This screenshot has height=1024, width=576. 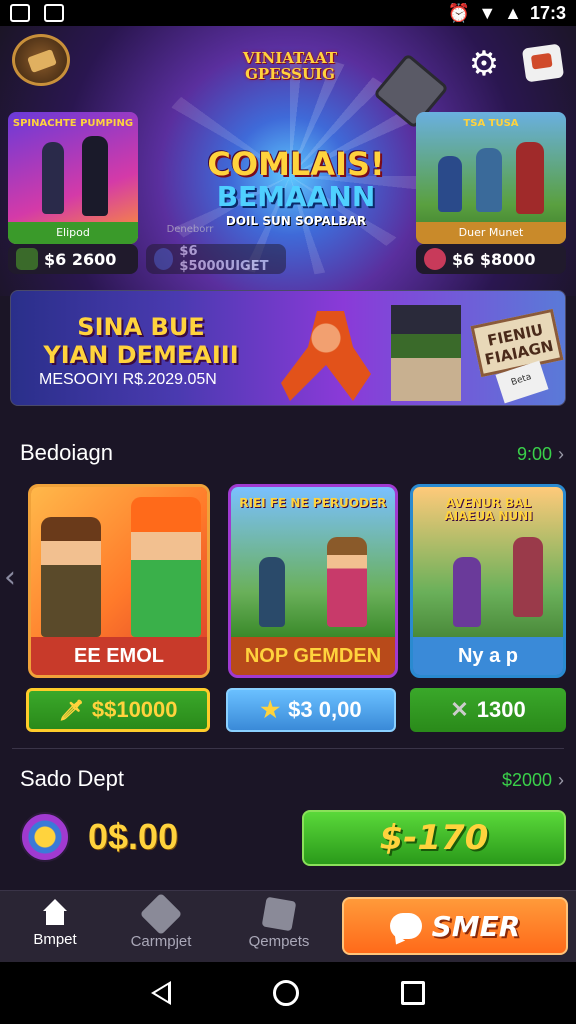 I want to click on hero-card-right: TSA TUSA Duer Munet, so click(x=491, y=178).